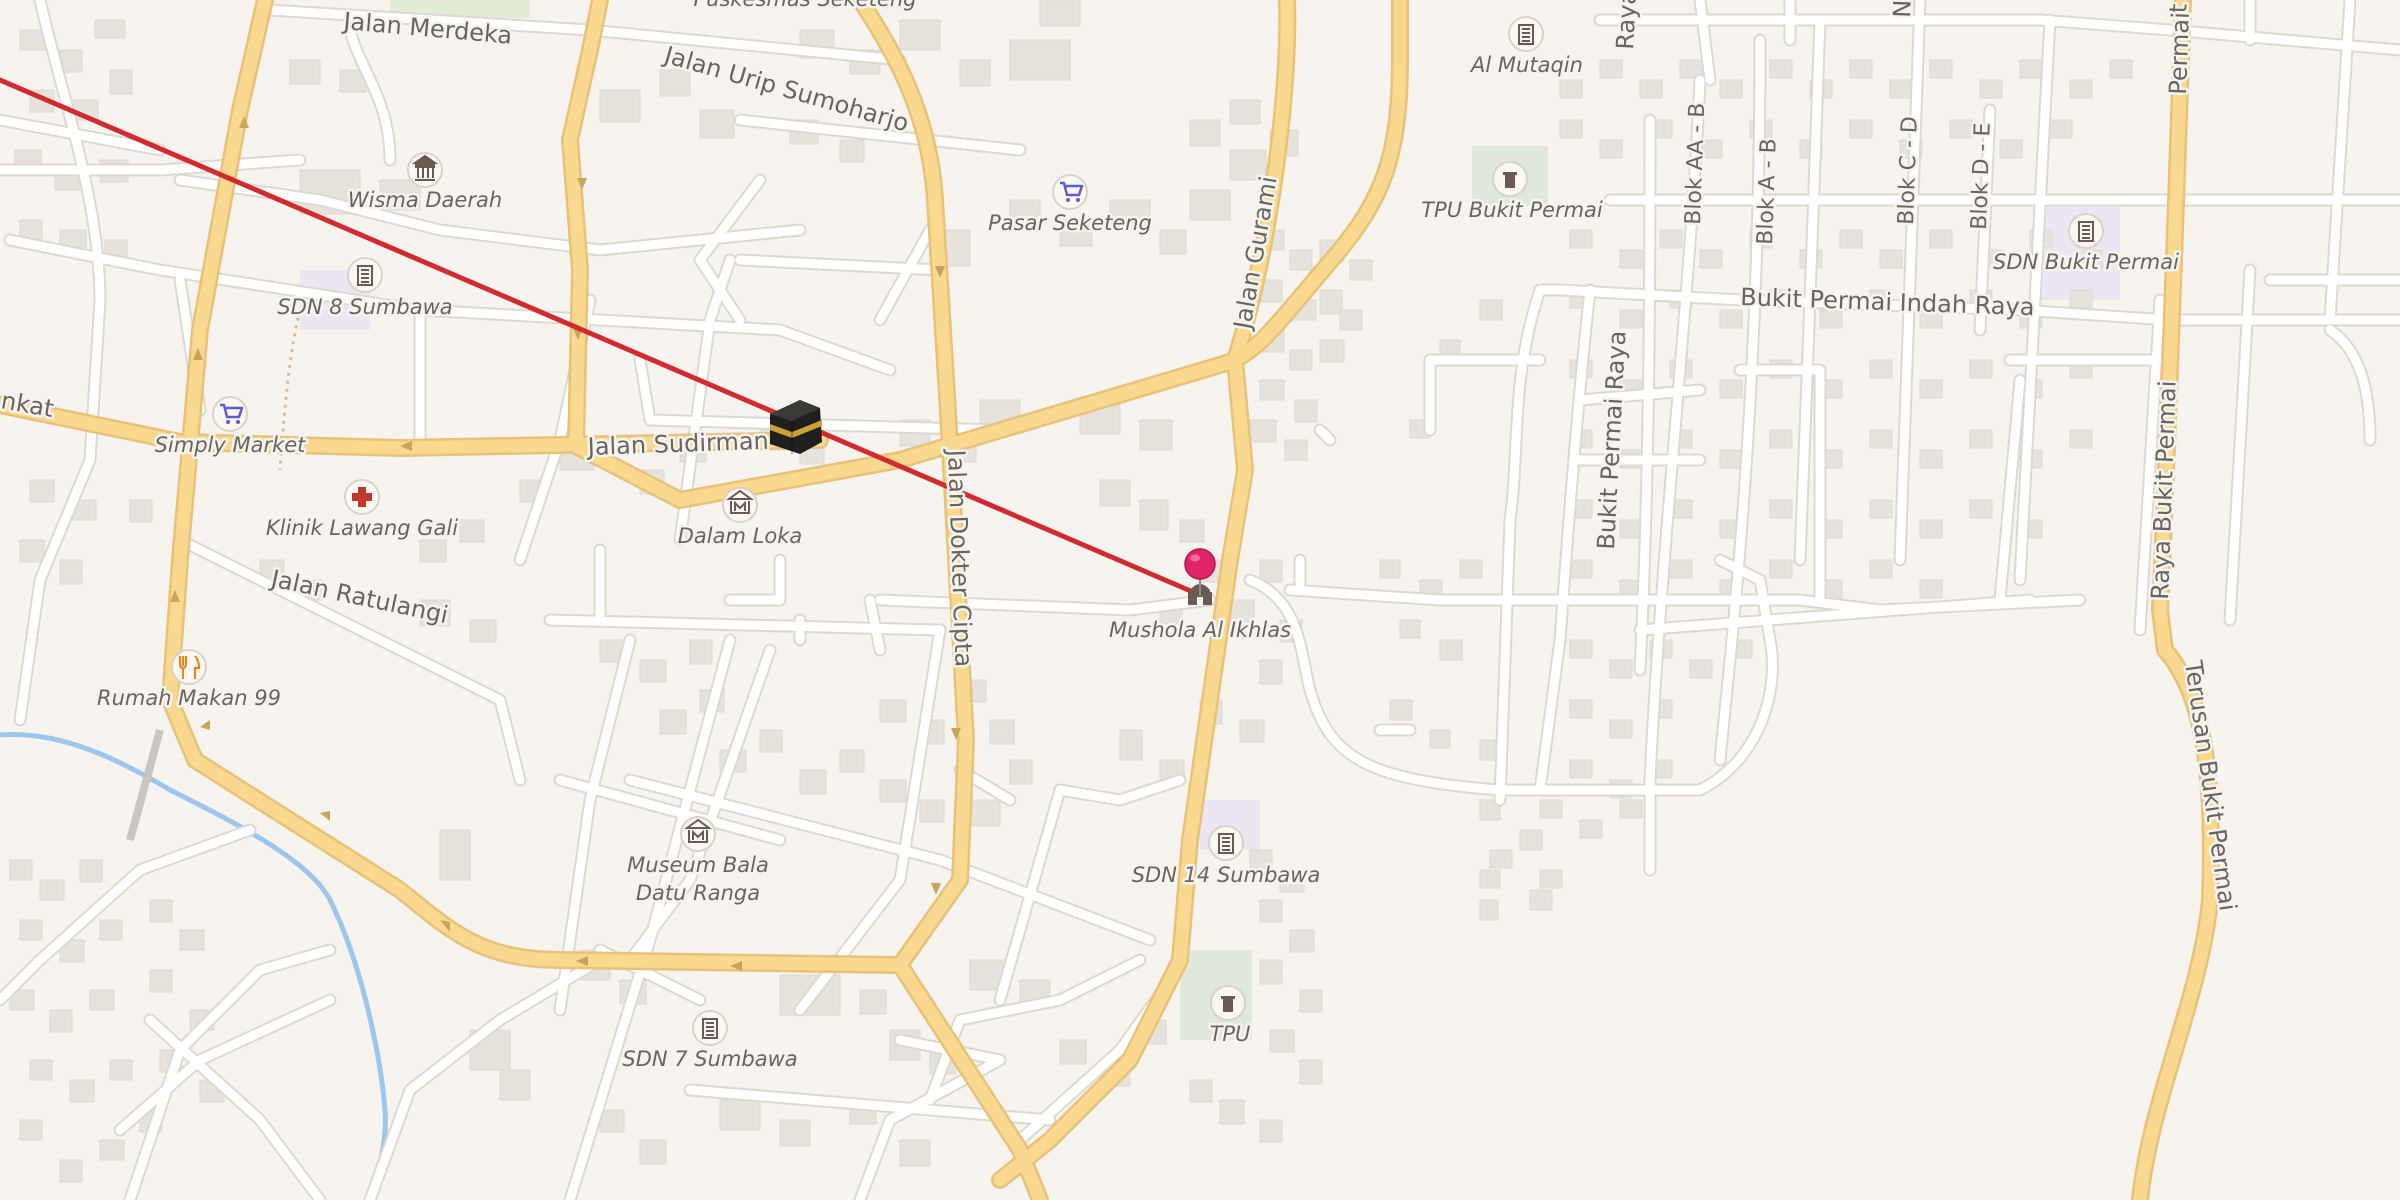 The width and height of the screenshot is (2400, 1200). Describe the element at coordinates (1695, 163) in the screenshot. I see `road-label-blok-aa-b: Blok AA - B` at that location.